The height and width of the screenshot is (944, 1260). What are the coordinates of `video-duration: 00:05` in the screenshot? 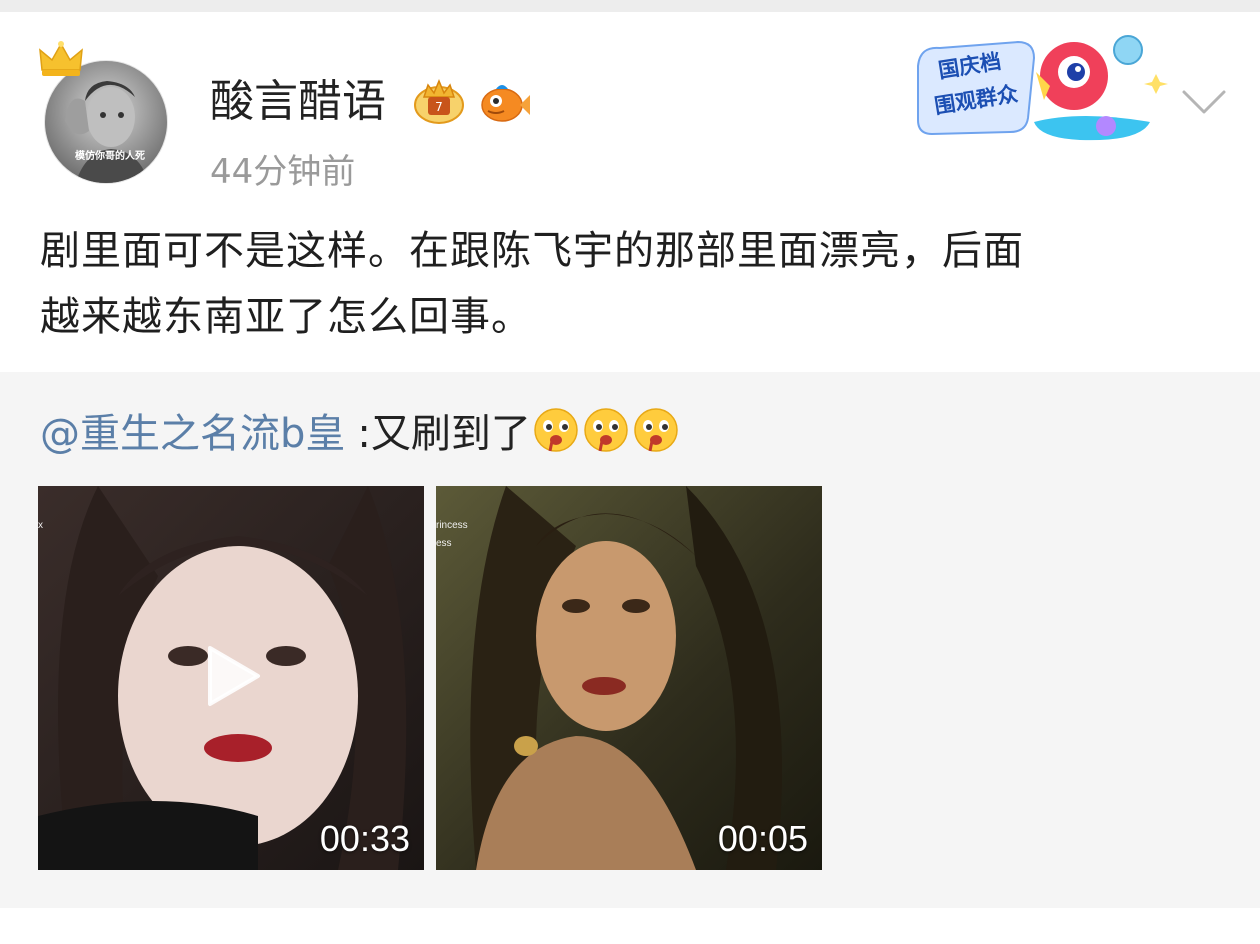 It's located at (762, 838).